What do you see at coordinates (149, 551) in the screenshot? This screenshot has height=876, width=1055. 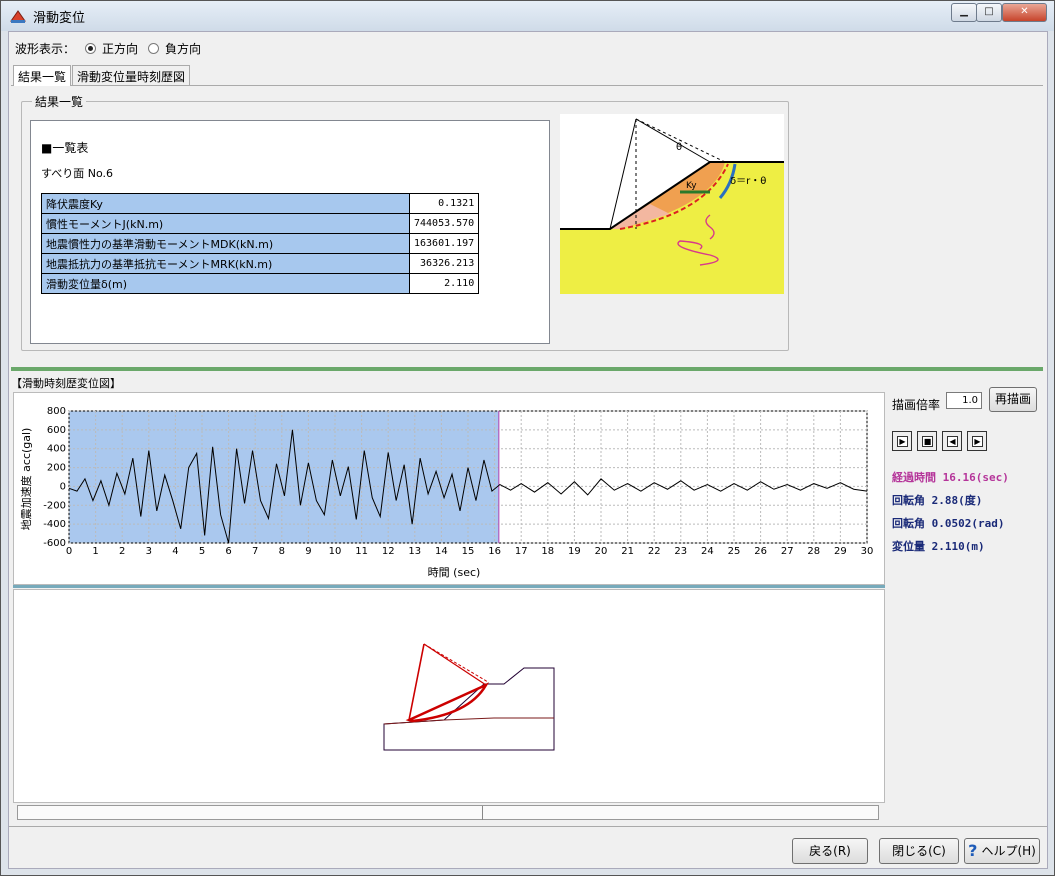 I see `x-tick-label: 3` at bounding box center [149, 551].